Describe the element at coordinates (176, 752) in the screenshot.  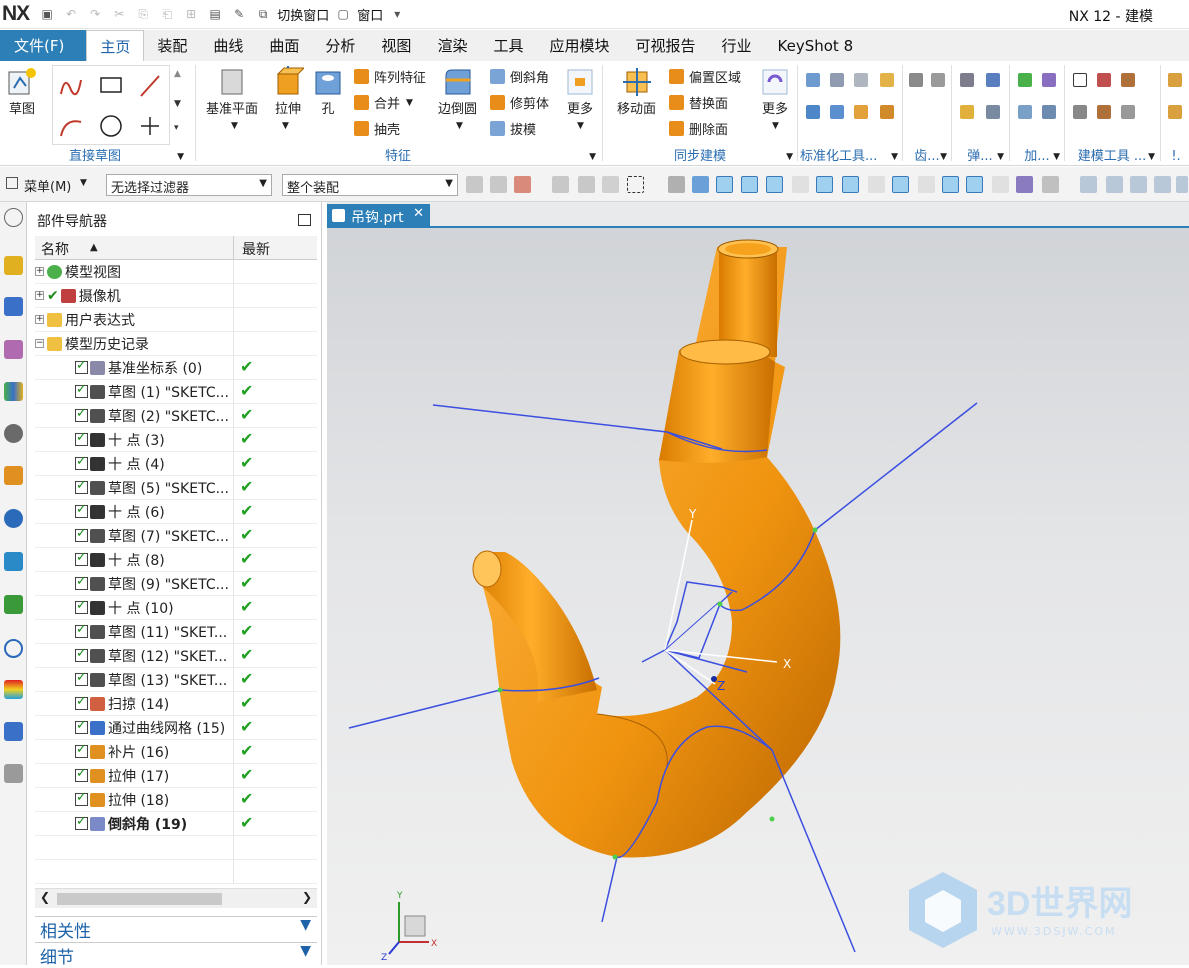
I see `history-row: 补片 (16) ✔` at that location.